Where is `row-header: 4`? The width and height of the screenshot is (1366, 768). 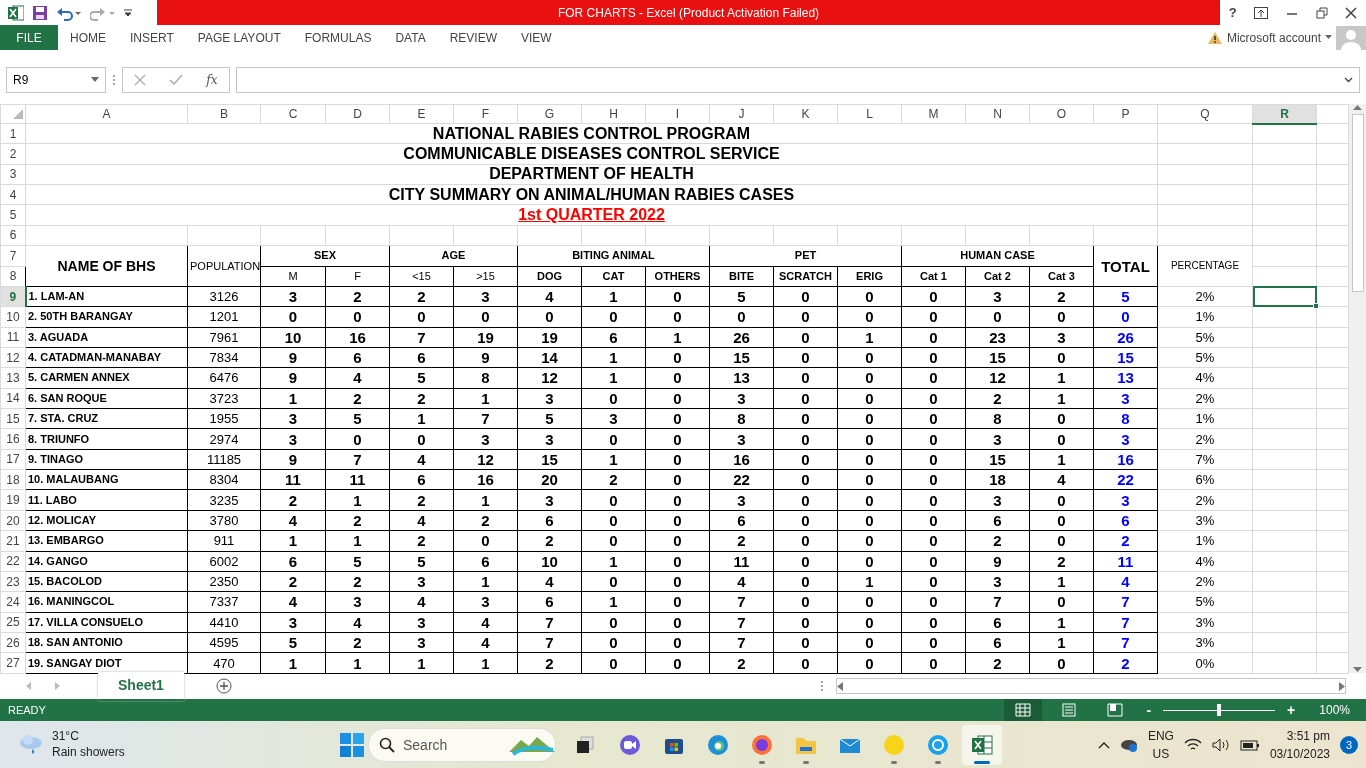 row-header: 4 is located at coordinates (13, 194).